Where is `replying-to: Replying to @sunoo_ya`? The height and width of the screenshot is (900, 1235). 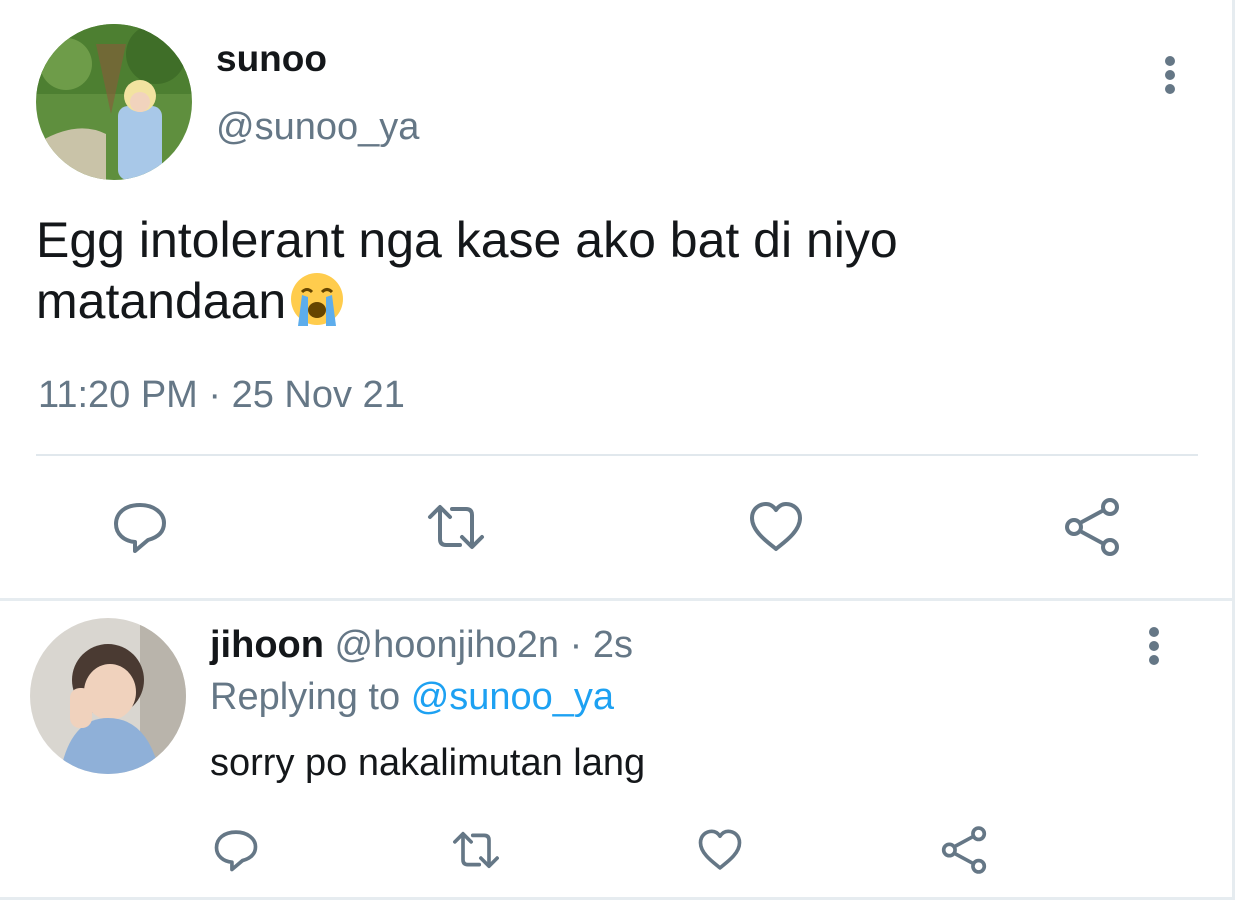
replying-to: Replying to @sunoo_ya is located at coordinates (412, 697).